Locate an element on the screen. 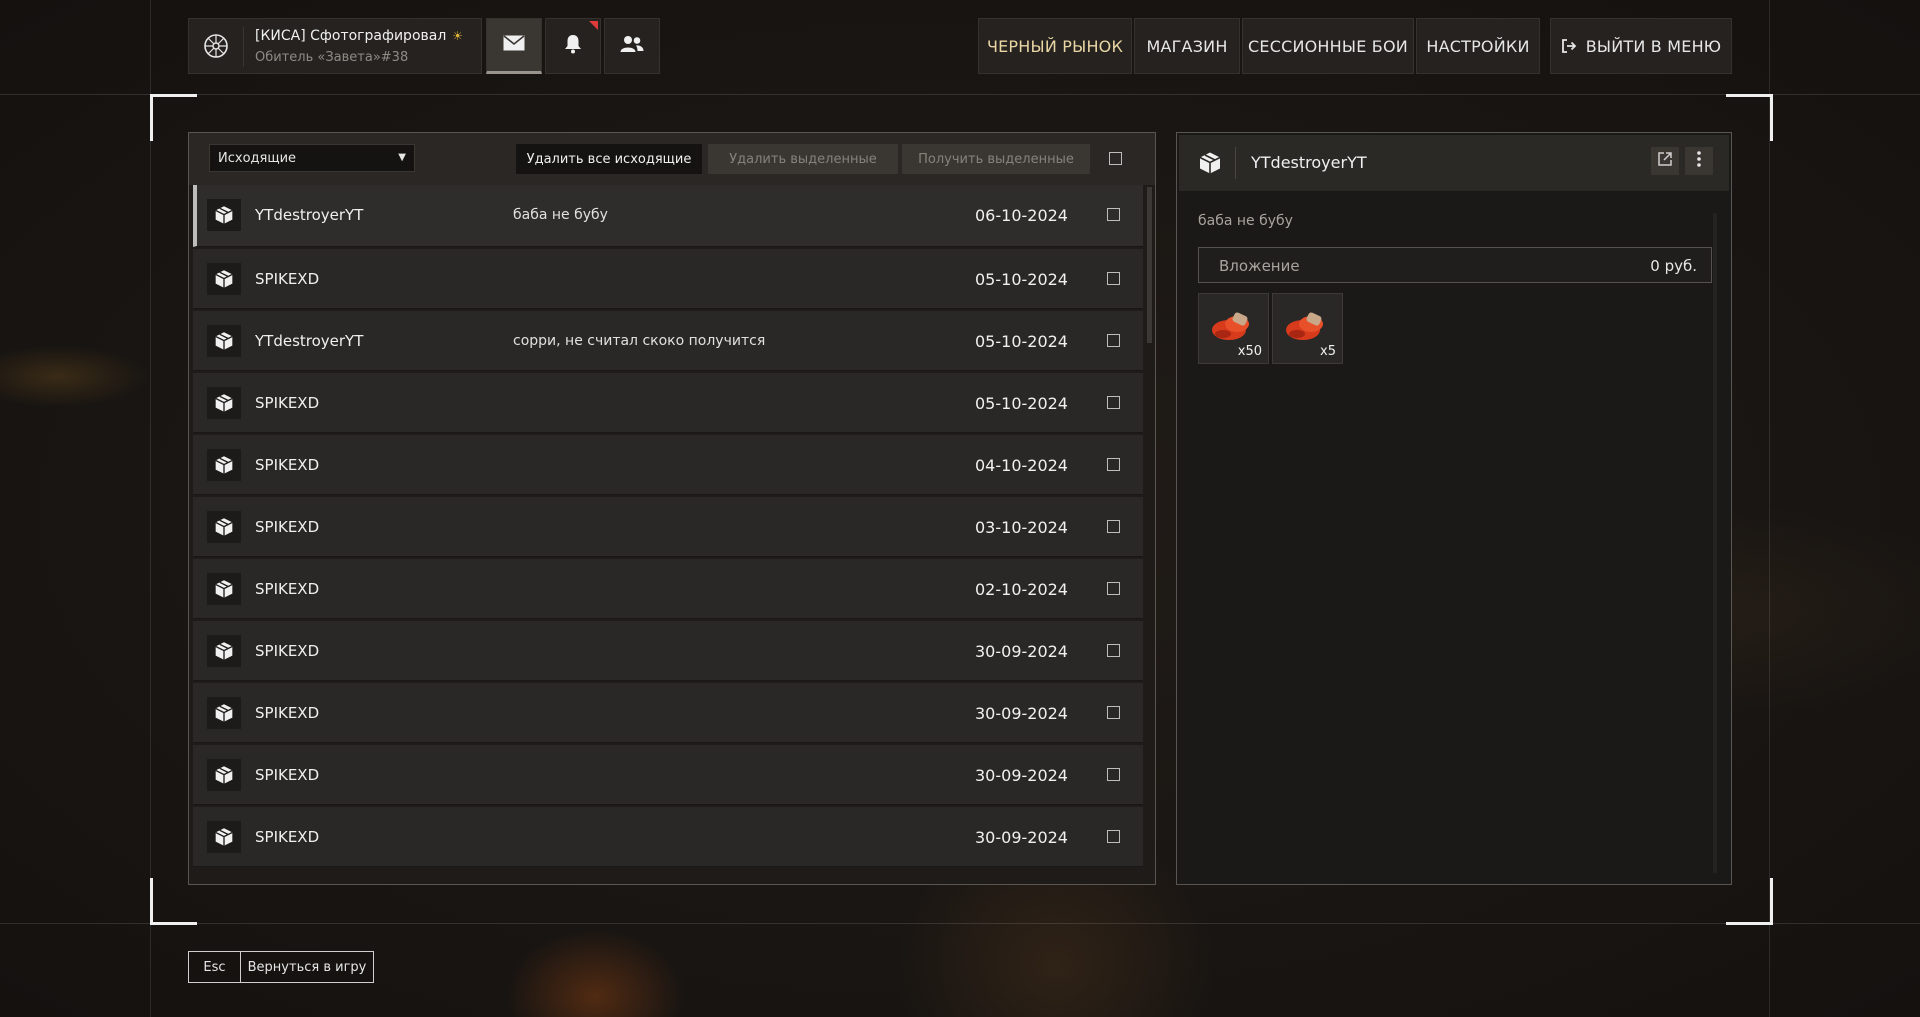  more-options-button is located at coordinates (1699, 161).